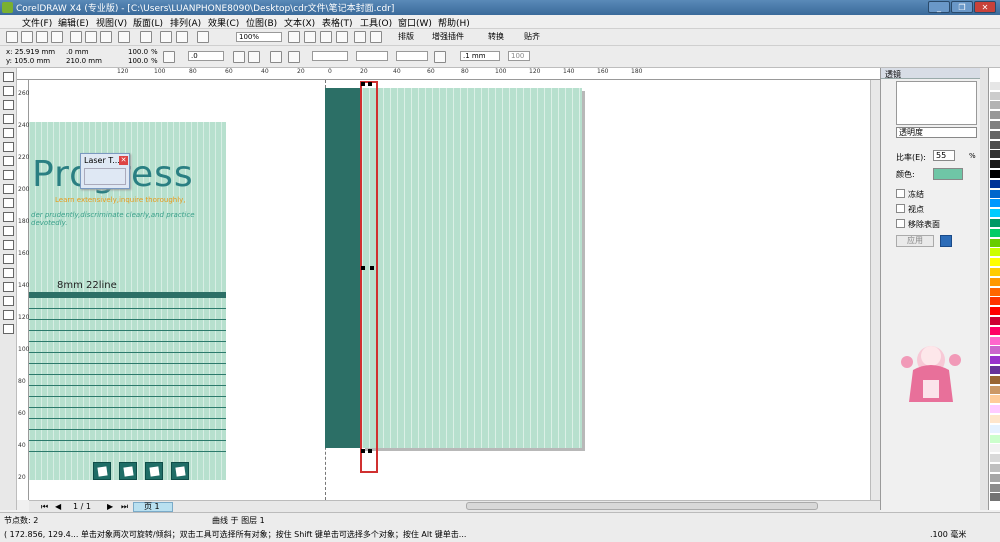 The height and width of the screenshot is (542, 1000). I want to click on enhance-plugin-button: 增强插件, so click(448, 36).